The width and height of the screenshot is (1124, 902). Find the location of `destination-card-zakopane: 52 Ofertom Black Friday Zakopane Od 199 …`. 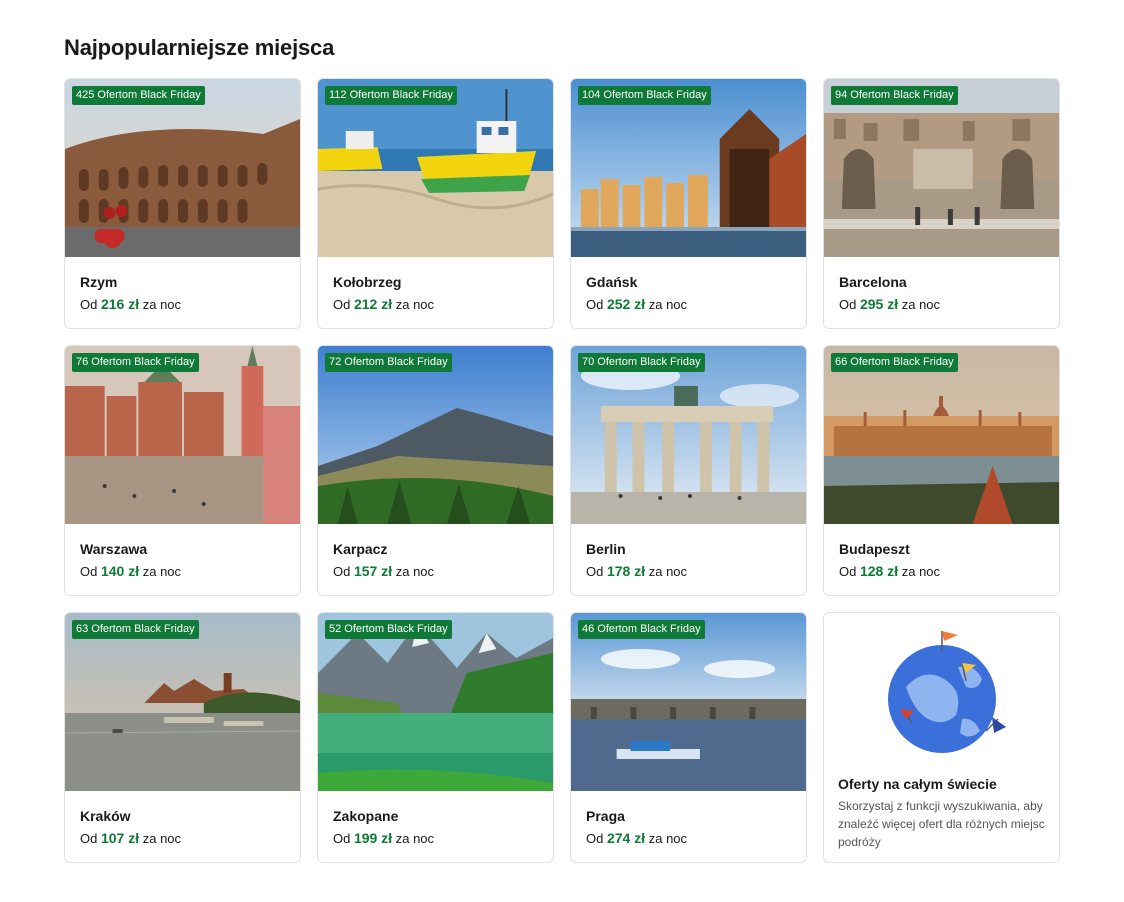

destination-card-zakopane: 52 Ofertom Black Friday Zakopane Od 199 … is located at coordinates (435, 737).